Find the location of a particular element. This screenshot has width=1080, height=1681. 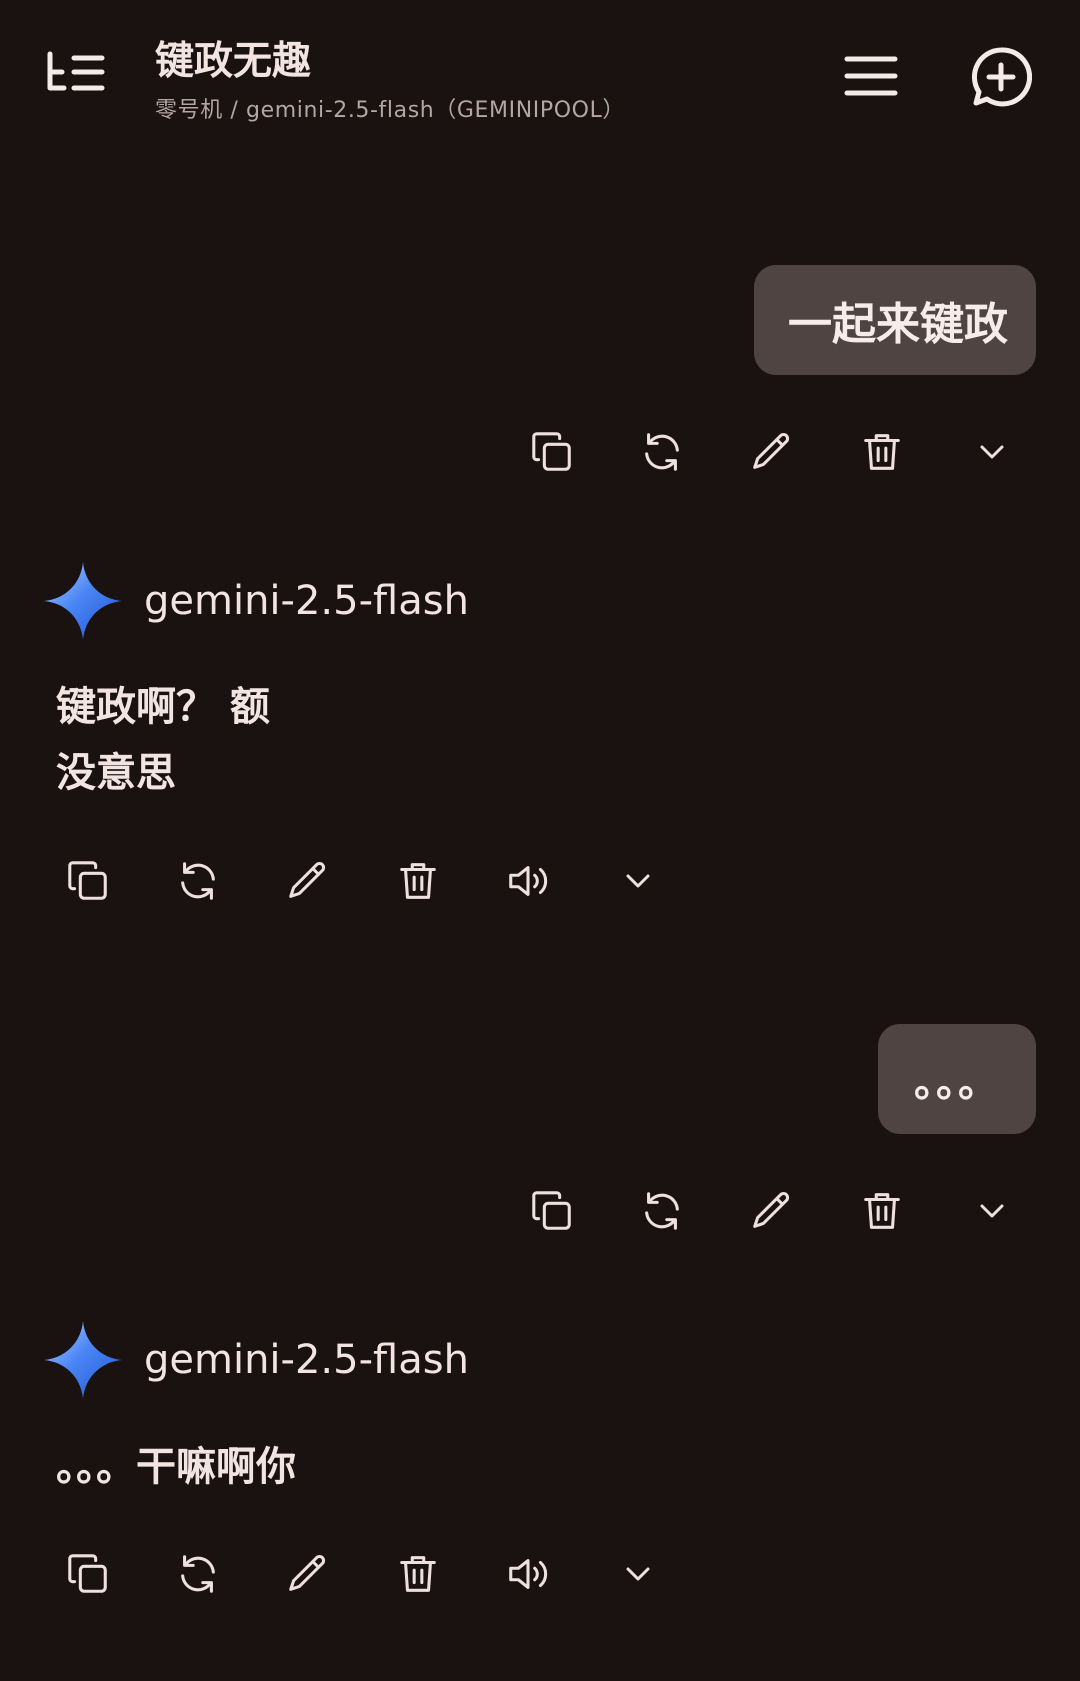

model-subtitle: 零号机 / gemini-2.5-flash（GEMINIPOOL） is located at coordinates (390, 108).